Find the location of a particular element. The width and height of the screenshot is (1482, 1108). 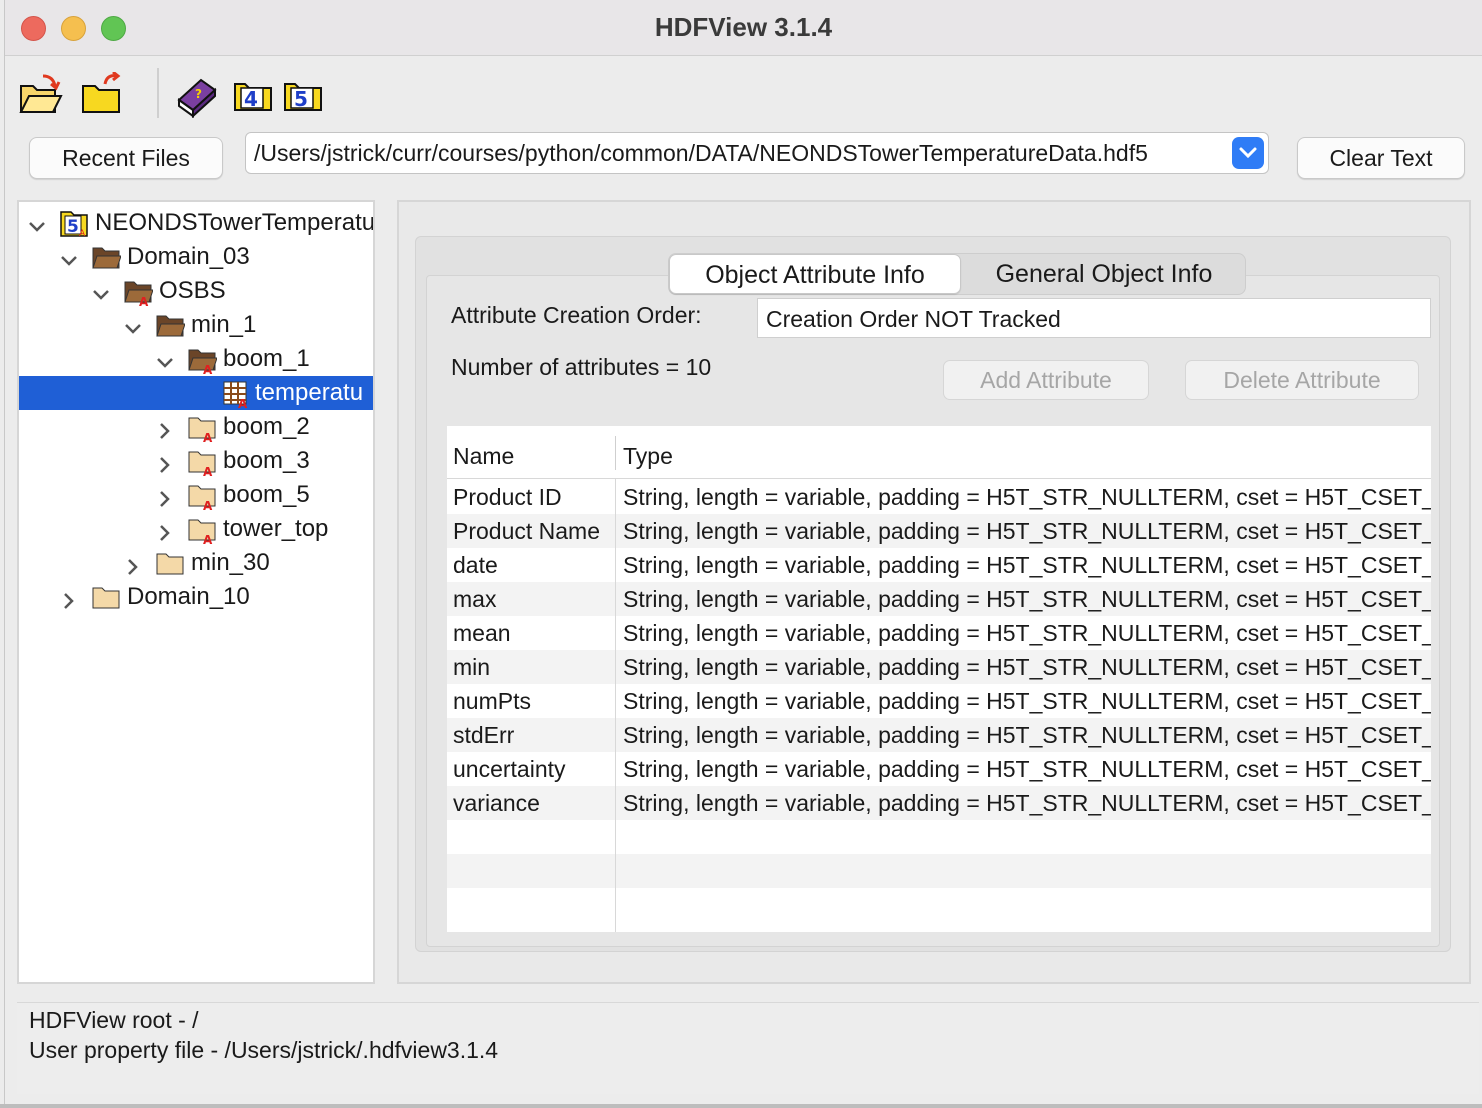

creation-order-field: Creation Order NOT Tracked is located at coordinates (1094, 318).